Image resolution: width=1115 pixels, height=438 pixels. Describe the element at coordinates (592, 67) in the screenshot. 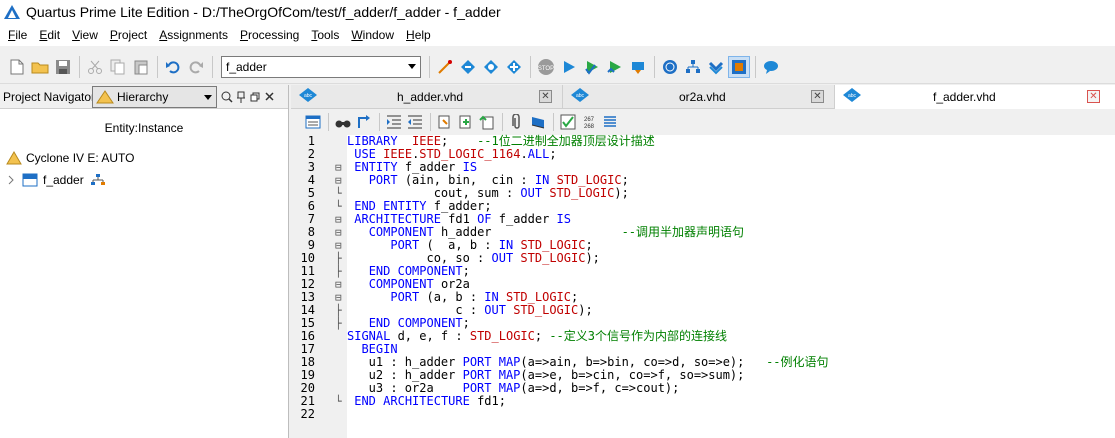

I see `analysis-synthesis-icon` at that location.